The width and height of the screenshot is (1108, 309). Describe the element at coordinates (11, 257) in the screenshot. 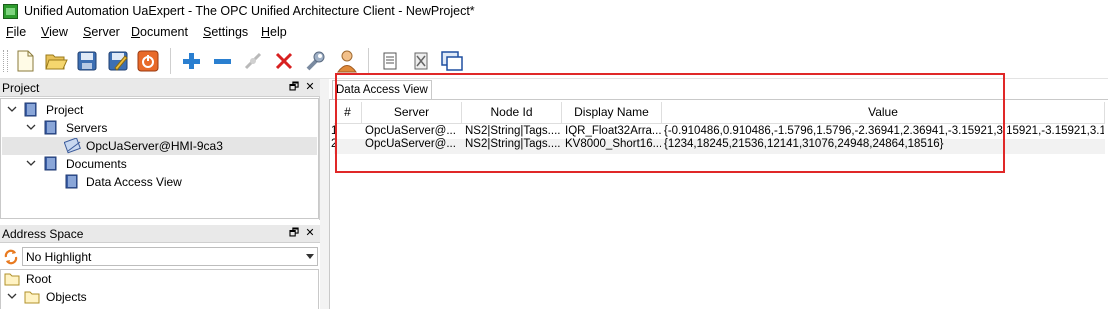

I see `refresh-icon` at that location.